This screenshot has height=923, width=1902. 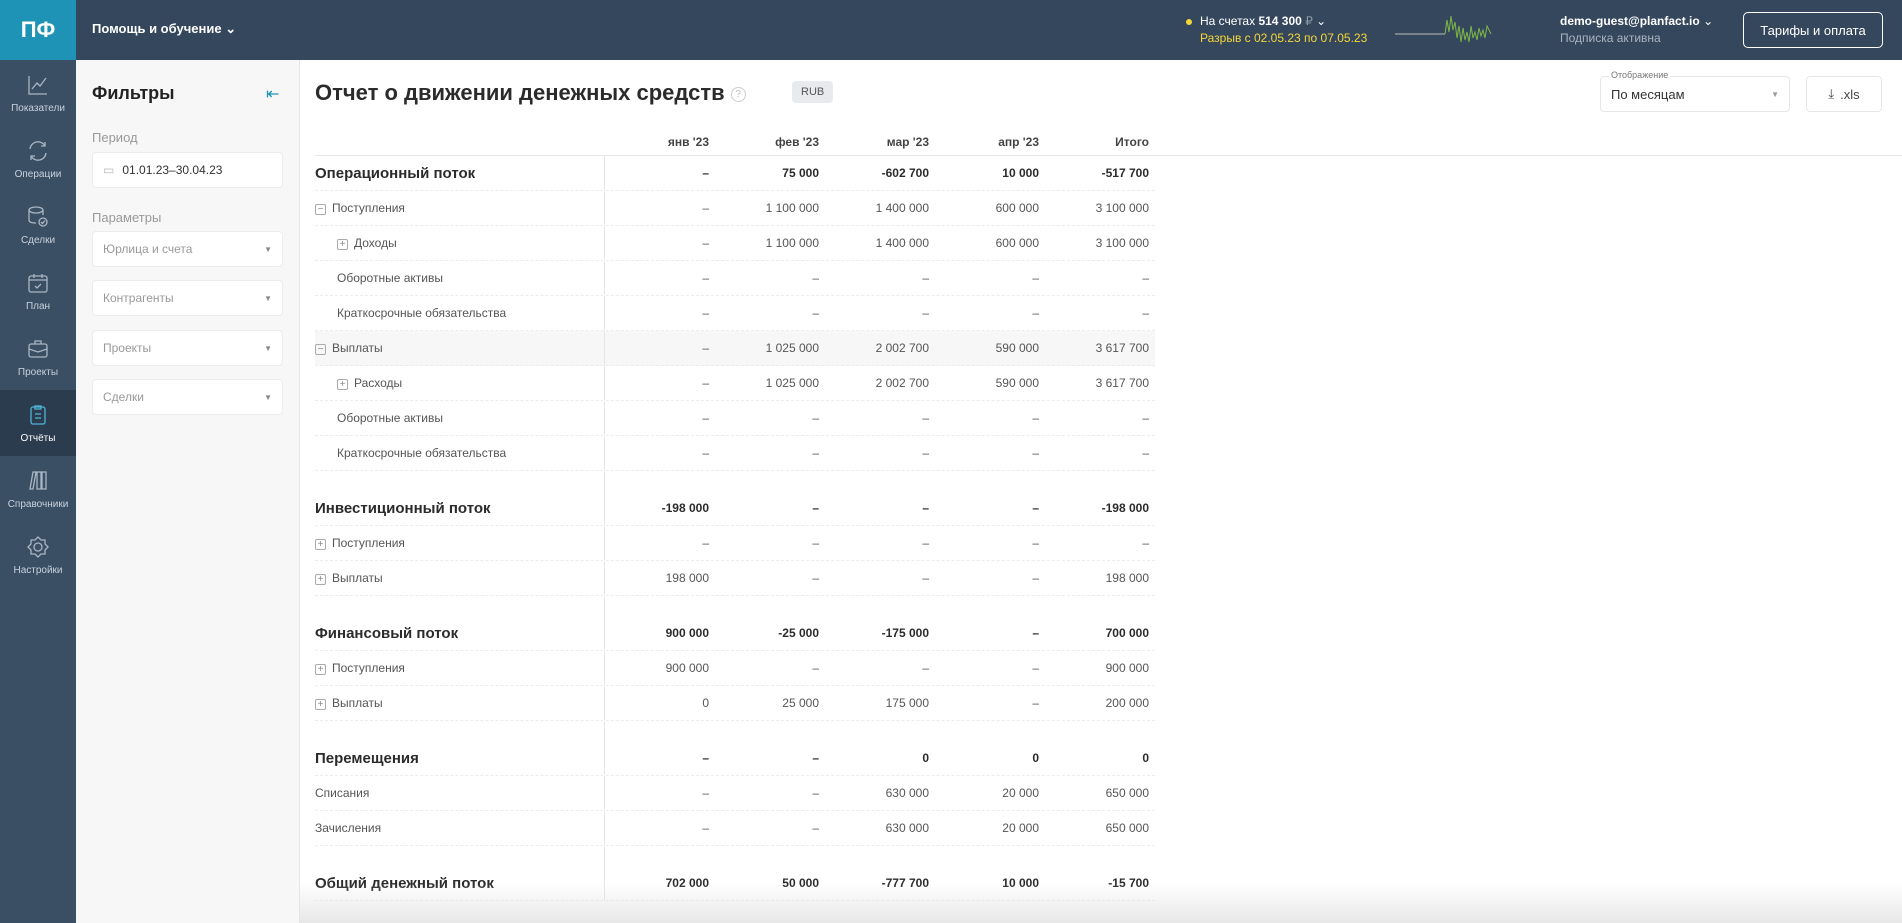 What do you see at coordinates (735, 668) in the screenshot?
I see `table-row: + Поступления 900 000 – – – 900 000` at bounding box center [735, 668].